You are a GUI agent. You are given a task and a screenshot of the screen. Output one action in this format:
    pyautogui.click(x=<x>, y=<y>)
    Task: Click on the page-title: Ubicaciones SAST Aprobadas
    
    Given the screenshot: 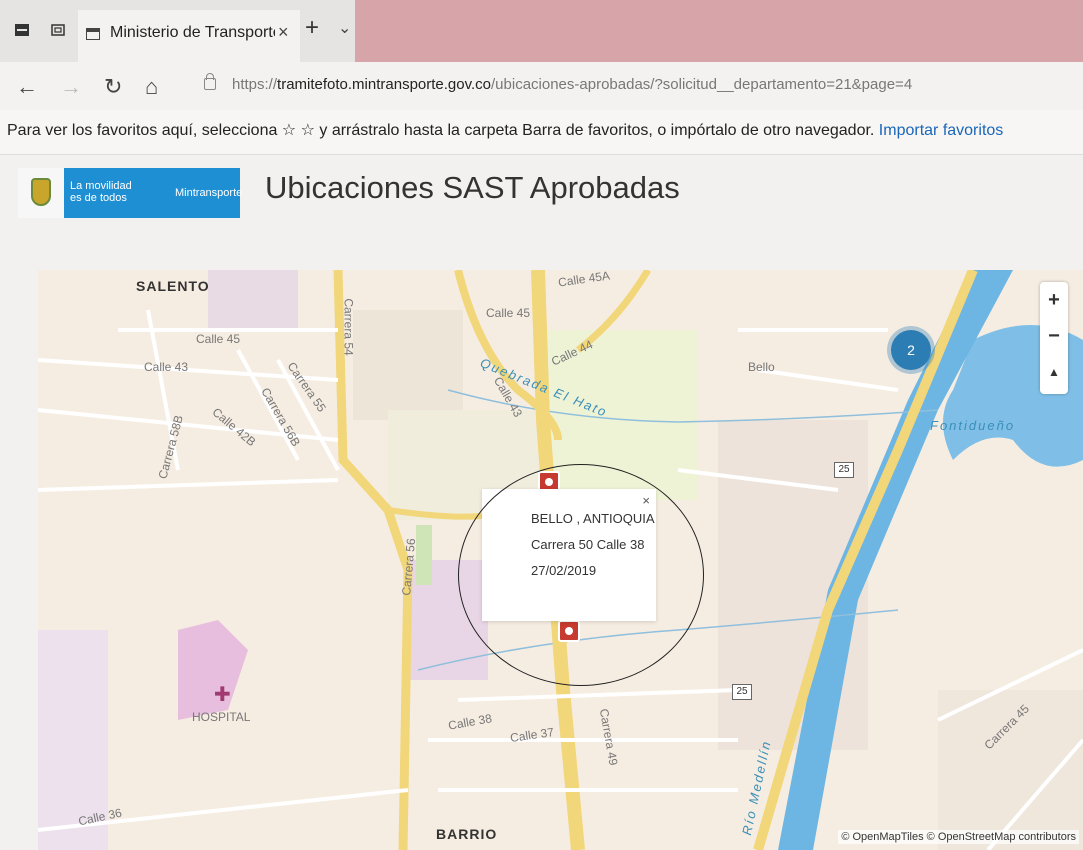 What is the action you would take?
    pyautogui.click(x=472, y=187)
    